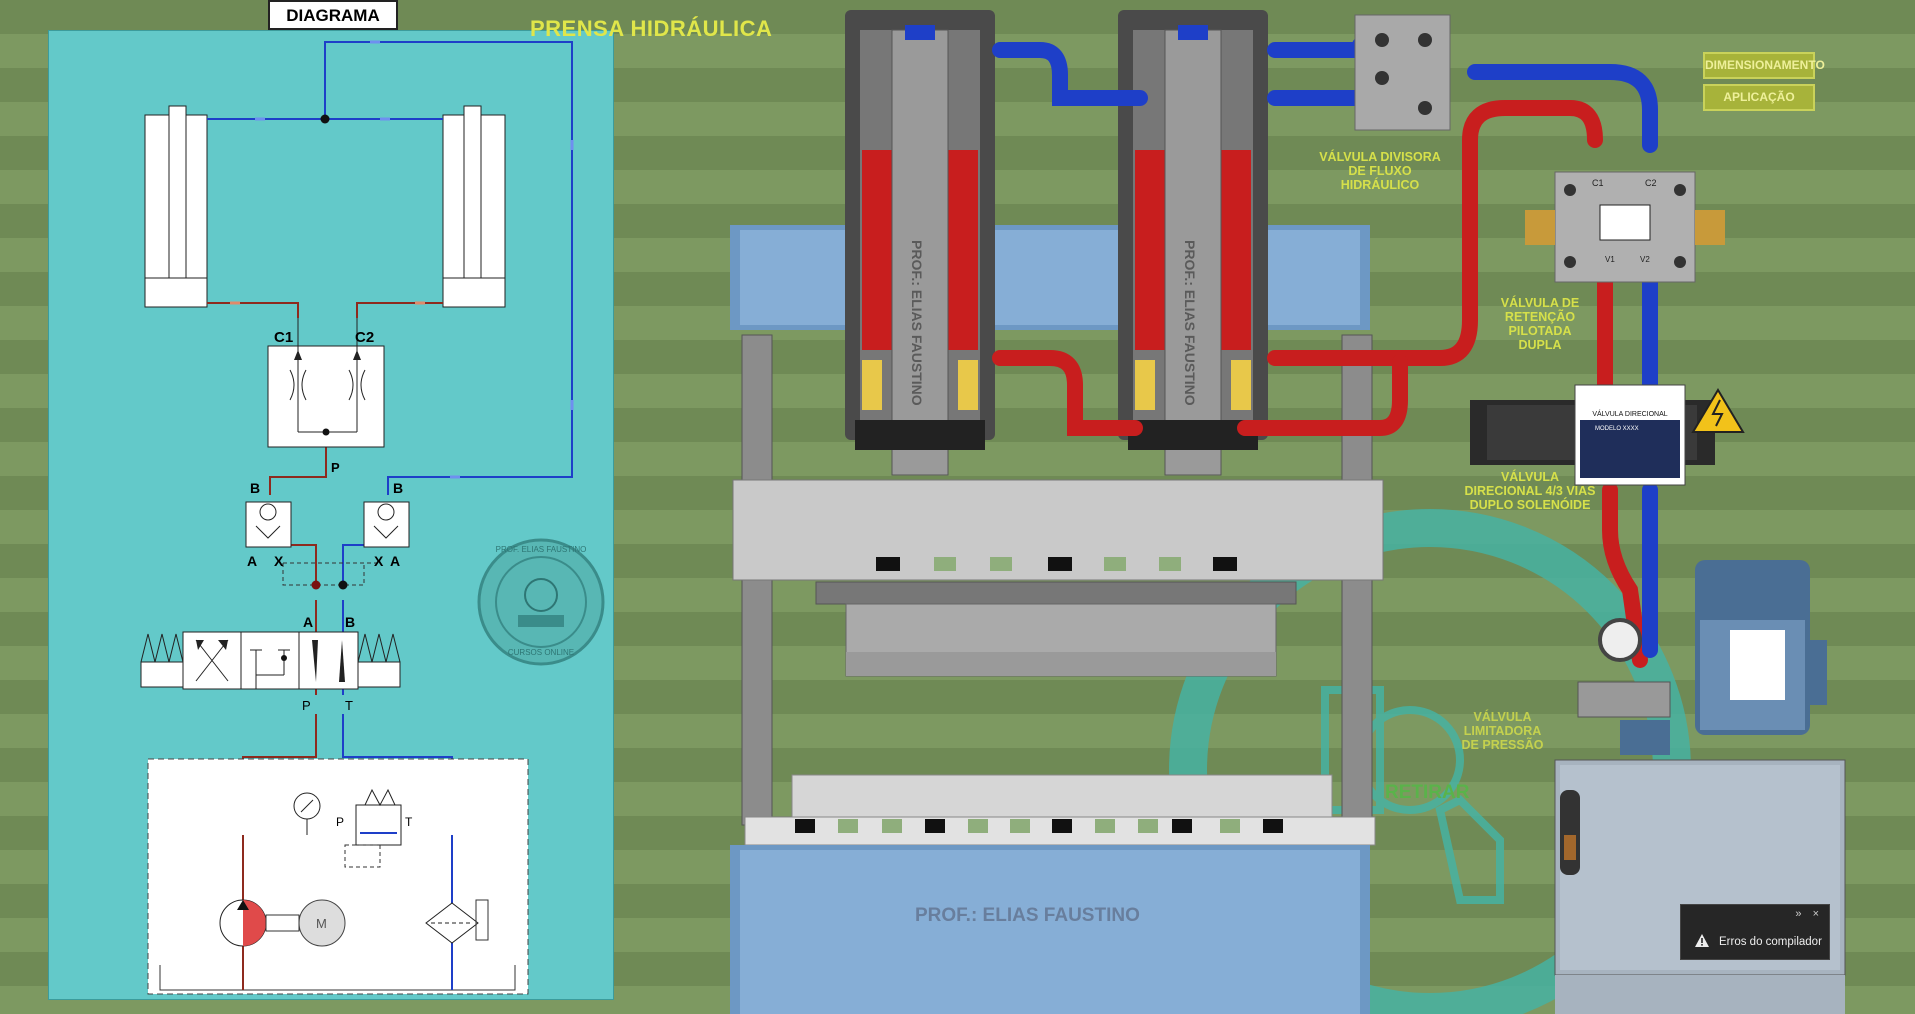 The width and height of the screenshot is (1915, 1014). Describe the element at coordinates (1764, 65) in the screenshot. I see `dimensionamento-button: DIMENSIONAMENTO` at that location.